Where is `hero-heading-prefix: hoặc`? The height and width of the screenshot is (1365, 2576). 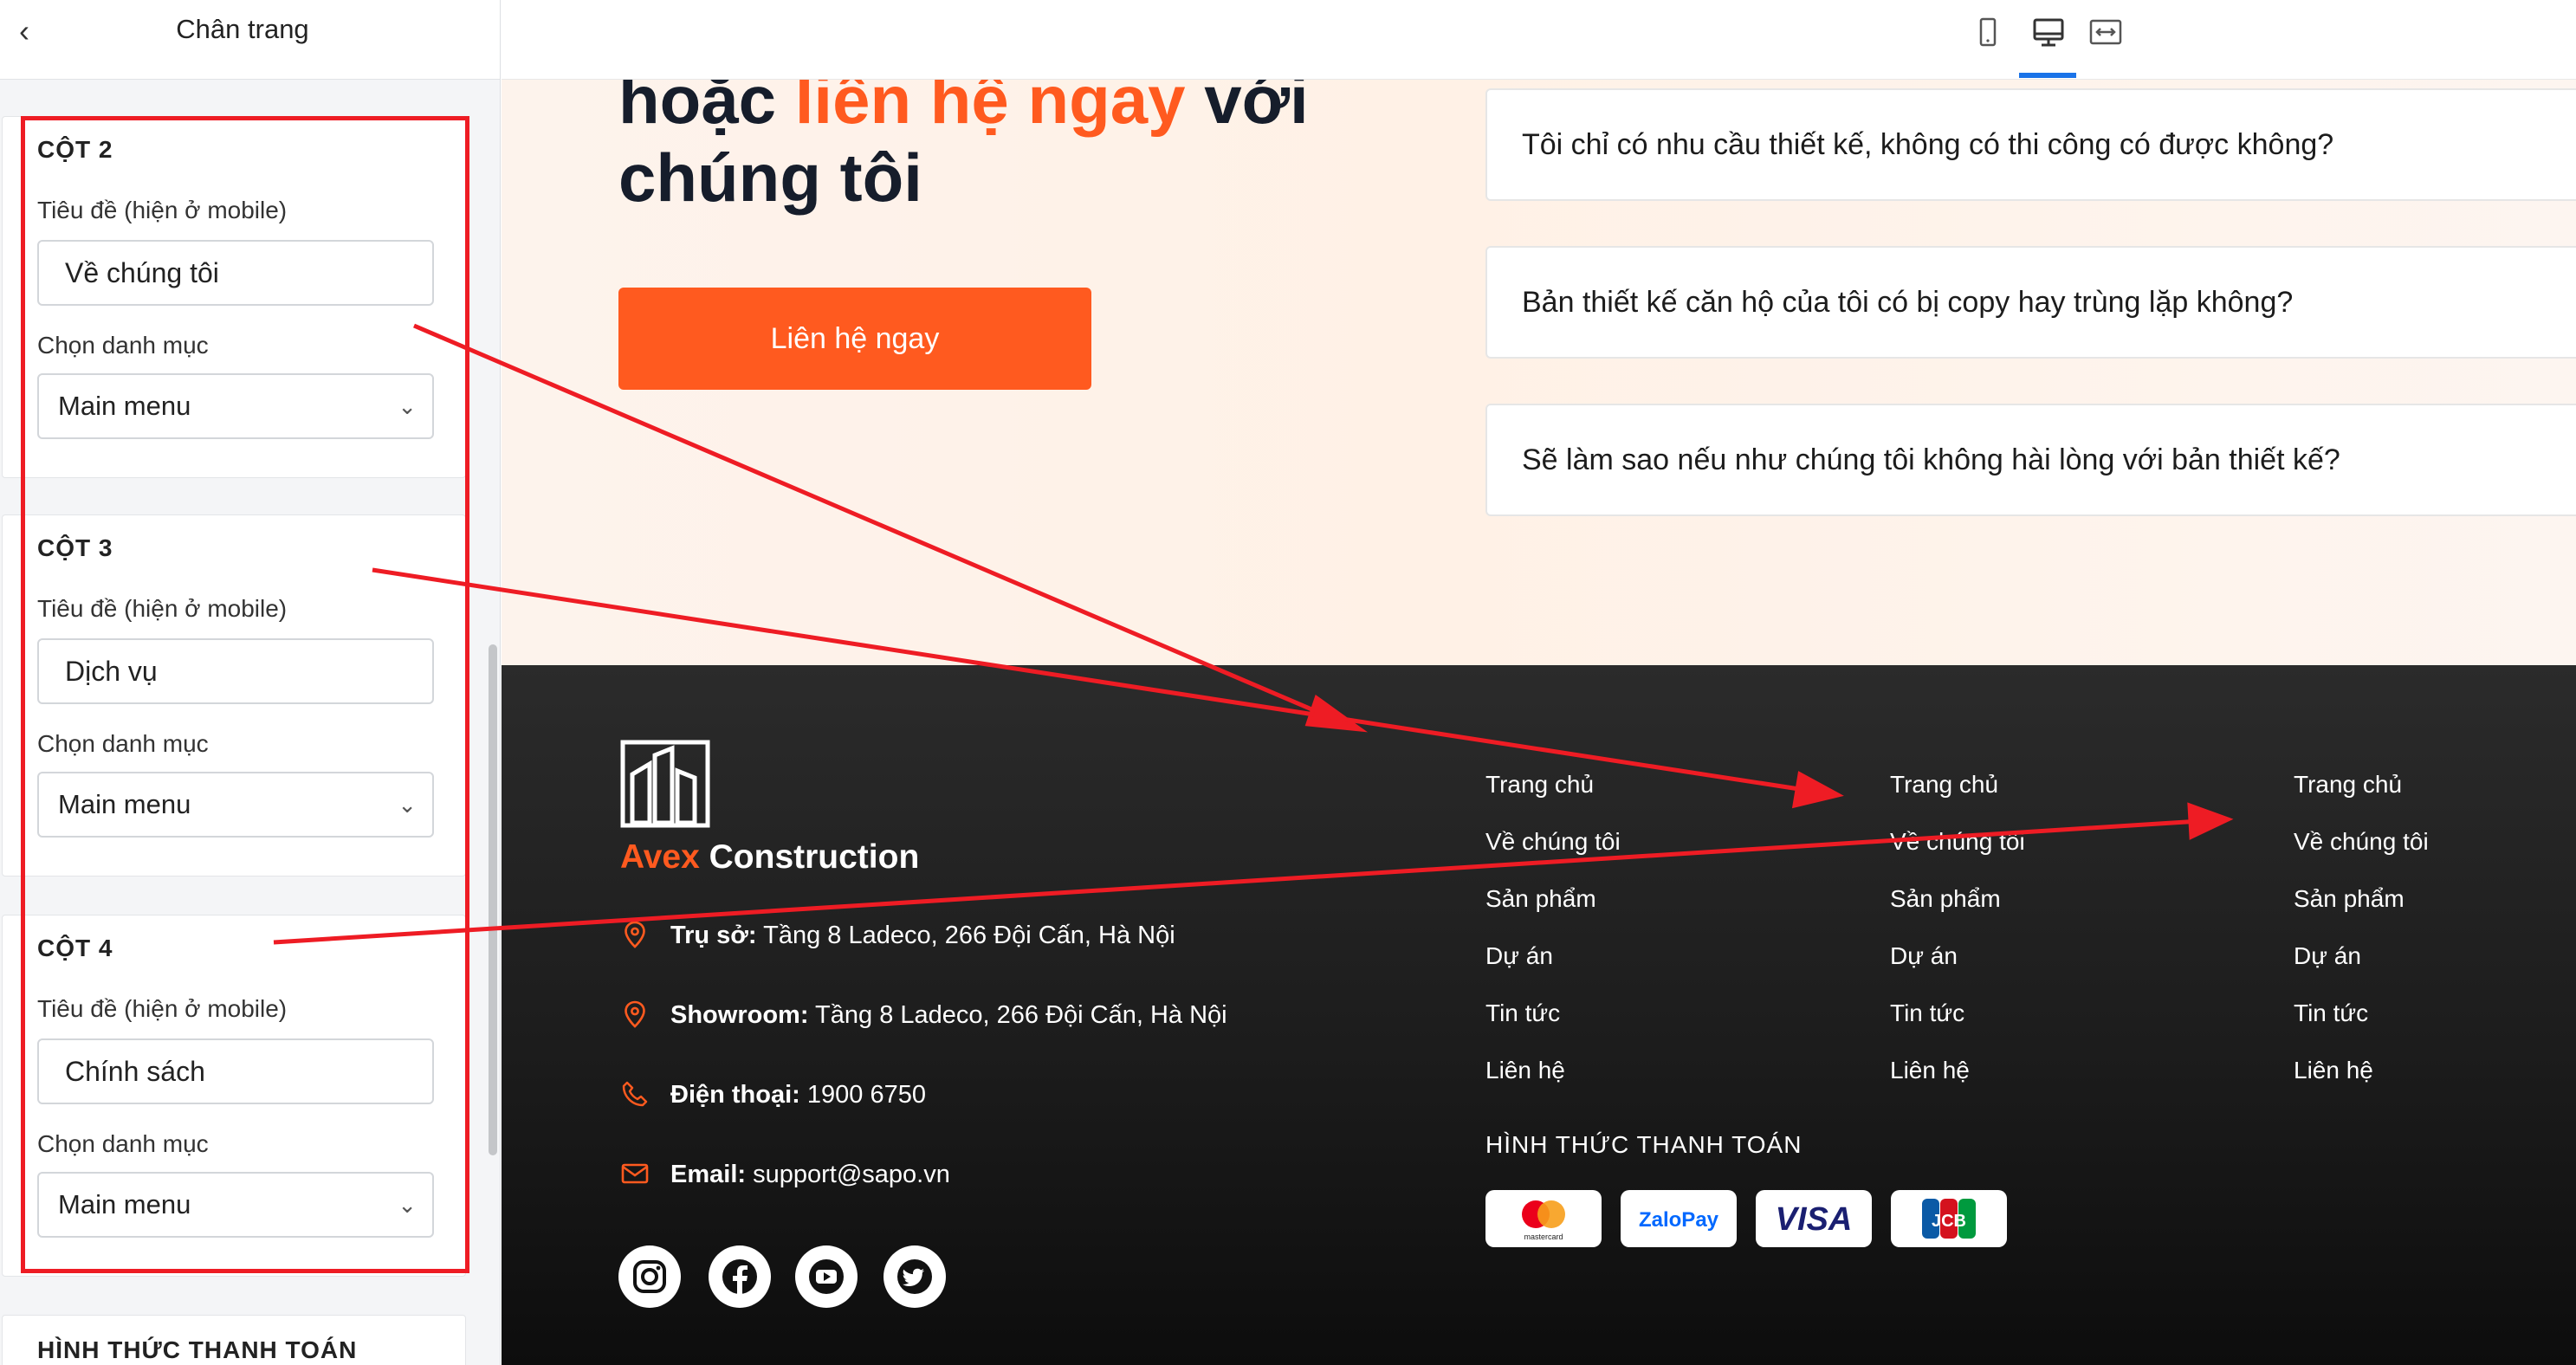
hero-heading-prefix: hoặc is located at coordinates (706, 109).